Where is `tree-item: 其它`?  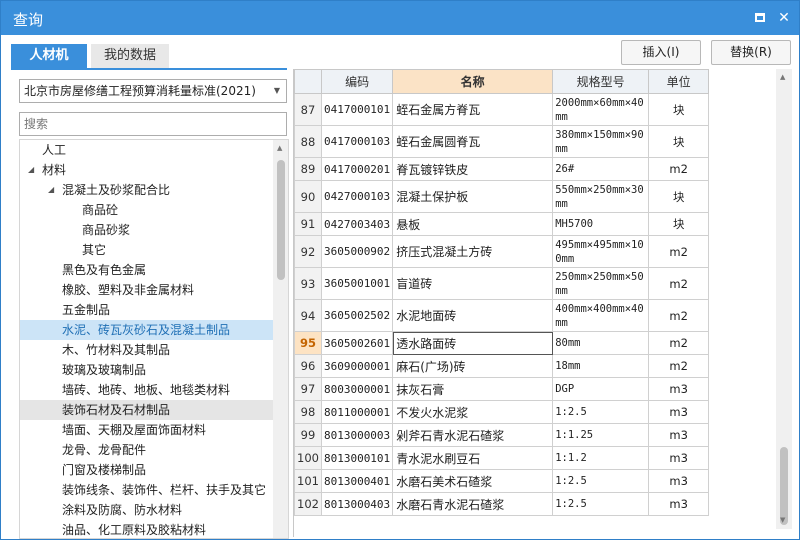 tree-item: 其它 is located at coordinates (146, 250).